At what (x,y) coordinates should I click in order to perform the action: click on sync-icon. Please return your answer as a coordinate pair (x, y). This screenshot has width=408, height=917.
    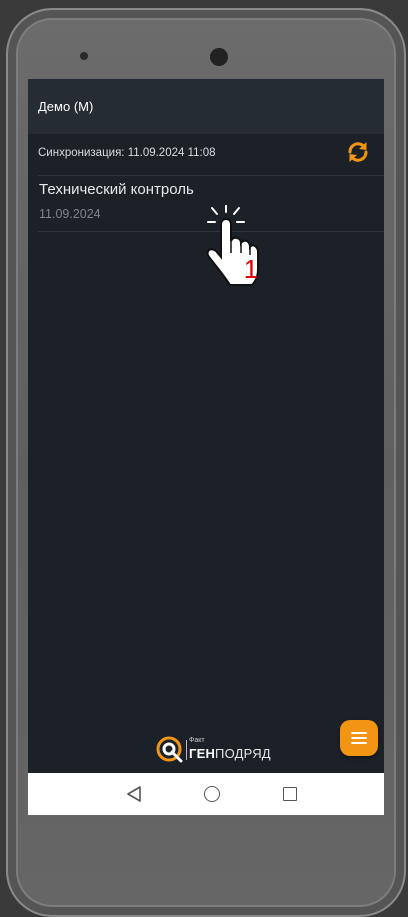
    Looking at the image, I should click on (358, 152).